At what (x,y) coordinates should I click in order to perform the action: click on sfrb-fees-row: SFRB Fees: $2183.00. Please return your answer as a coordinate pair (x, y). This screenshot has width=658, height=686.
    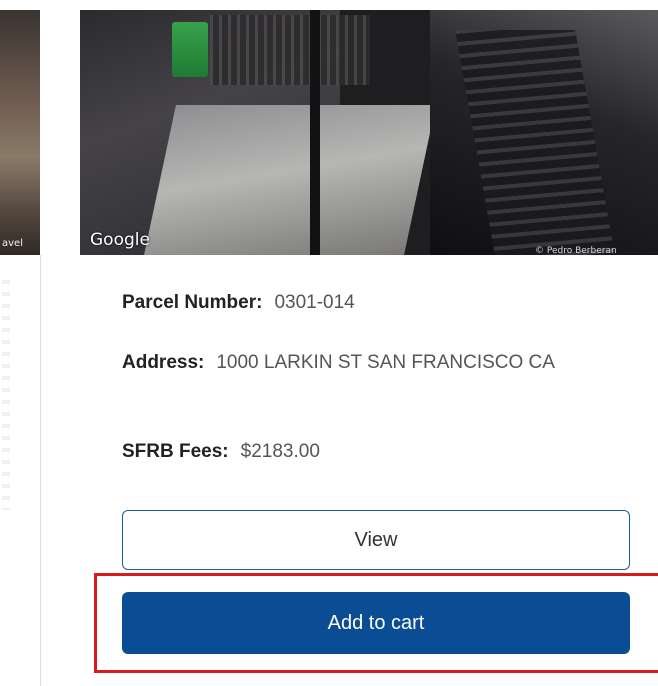
    Looking at the image, I should click on (221, 452).